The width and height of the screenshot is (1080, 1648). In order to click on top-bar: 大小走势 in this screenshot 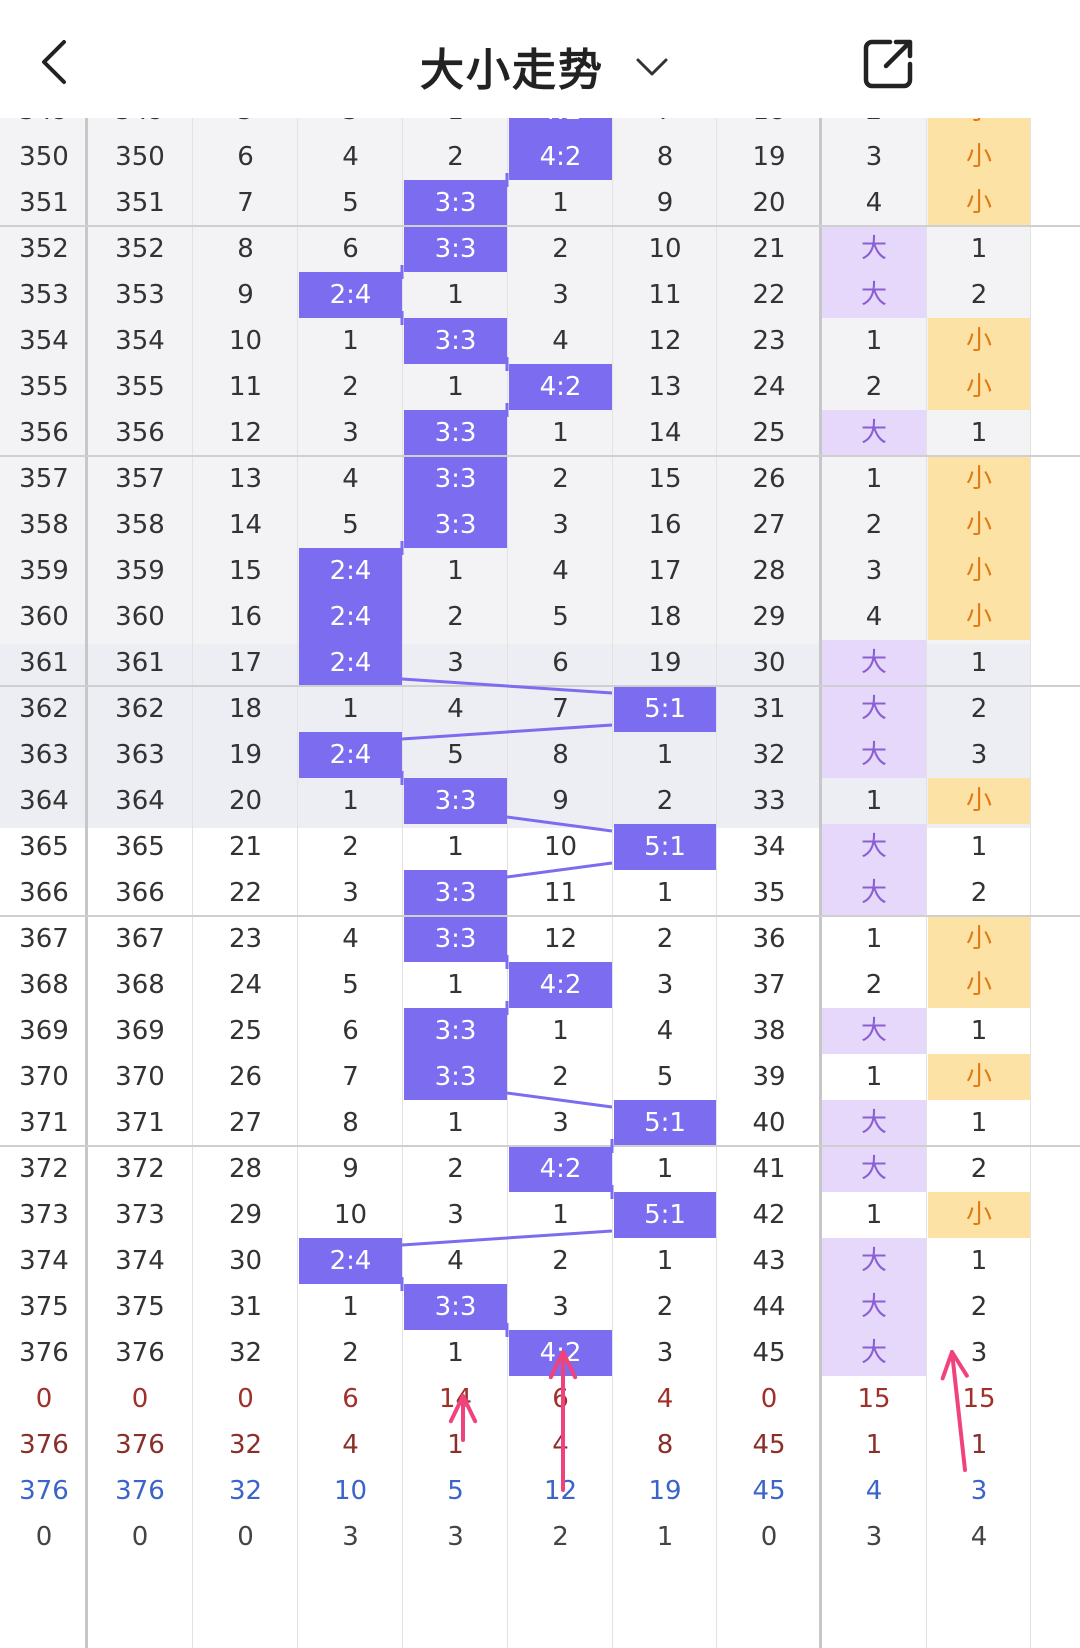, I will do `click(540, 59)`.